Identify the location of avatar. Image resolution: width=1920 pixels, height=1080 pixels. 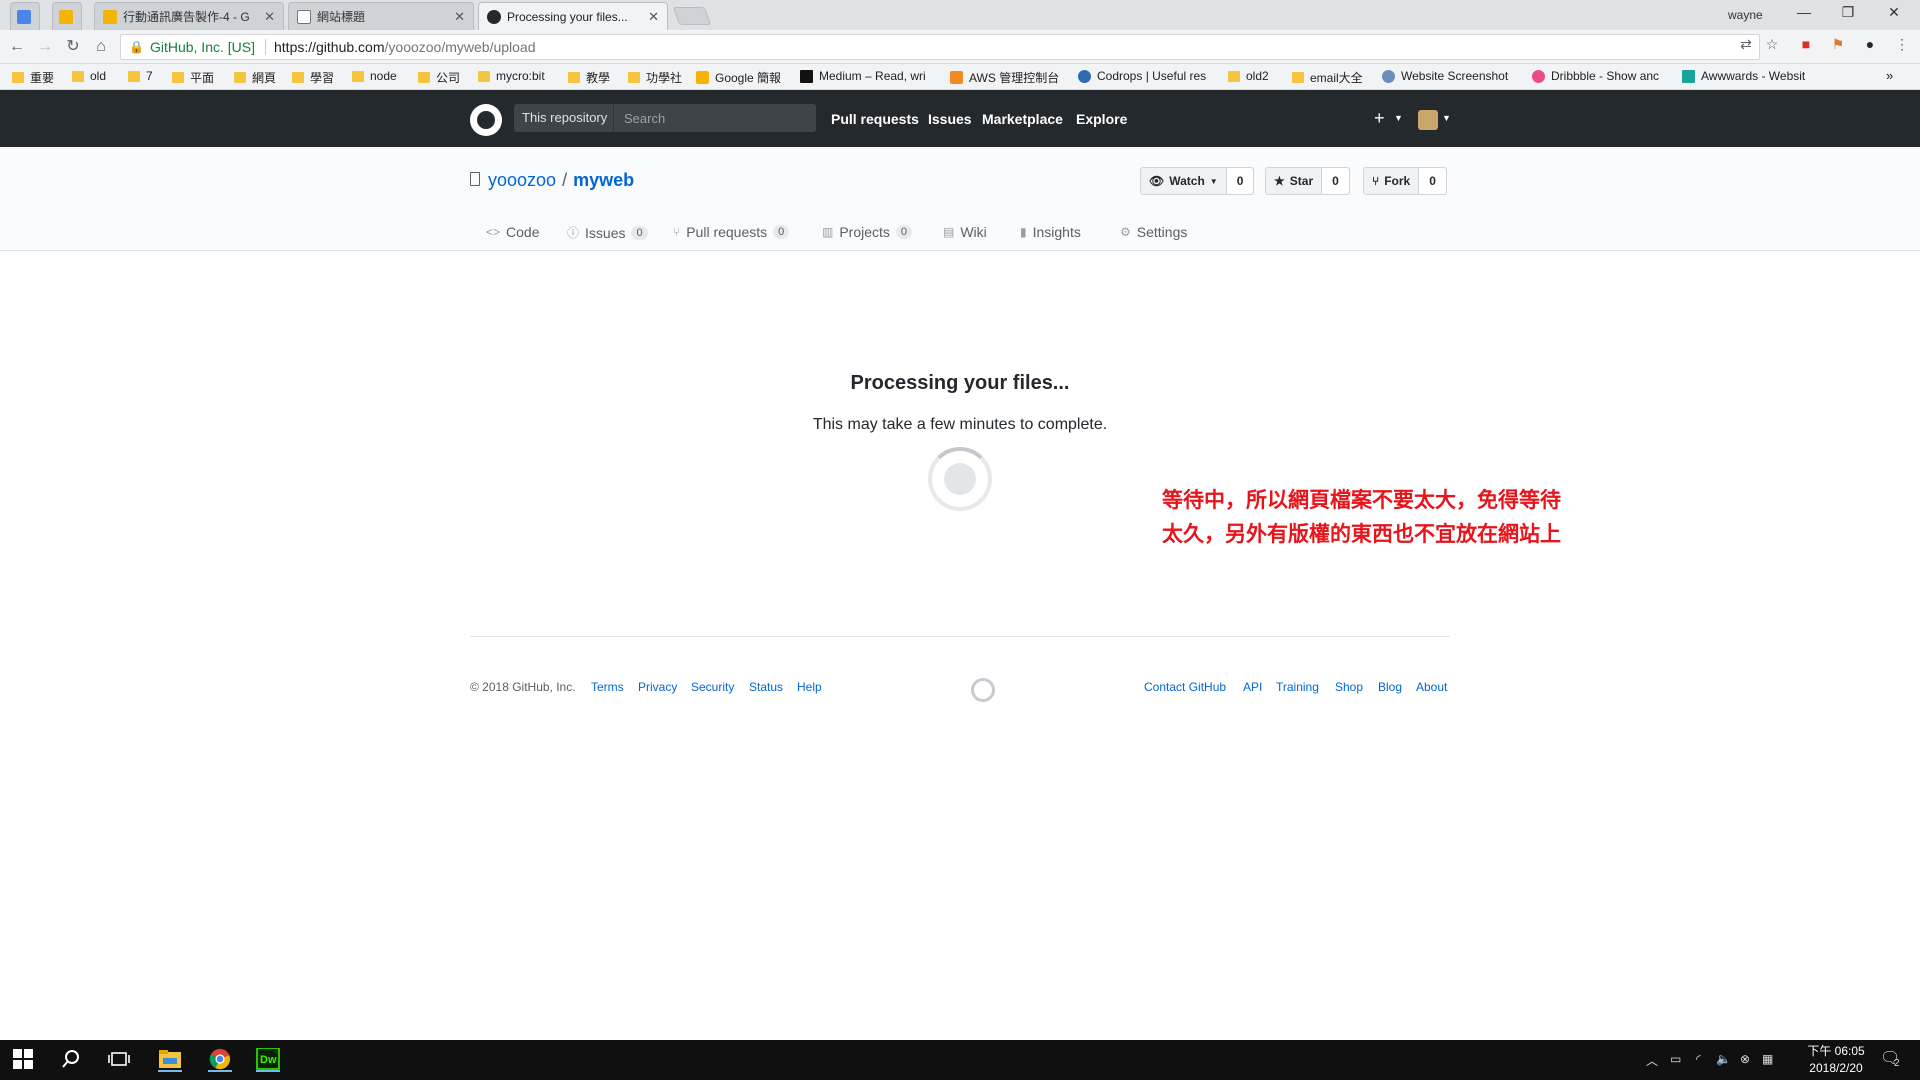
(1428, 120).